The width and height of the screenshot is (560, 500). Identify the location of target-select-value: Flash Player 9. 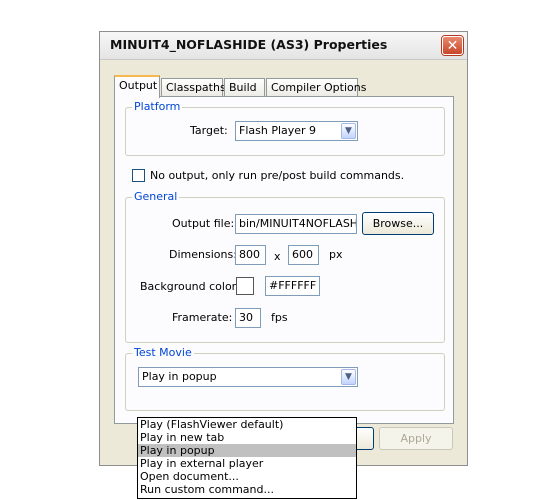
(278, 130).